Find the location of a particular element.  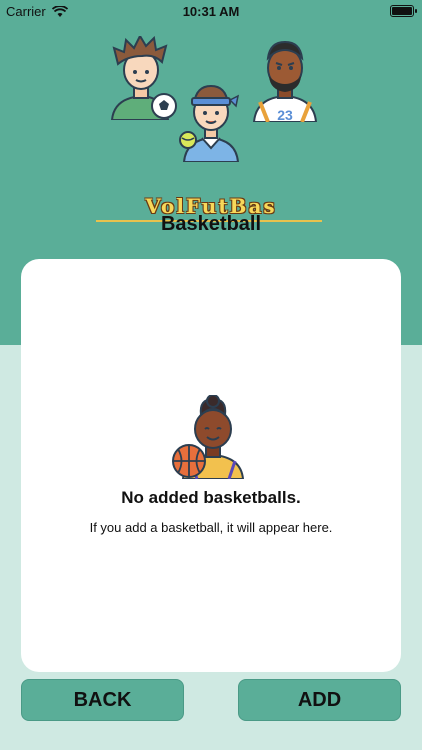

basketball-player-avatar: 23 is located at coordinates (285, 81).